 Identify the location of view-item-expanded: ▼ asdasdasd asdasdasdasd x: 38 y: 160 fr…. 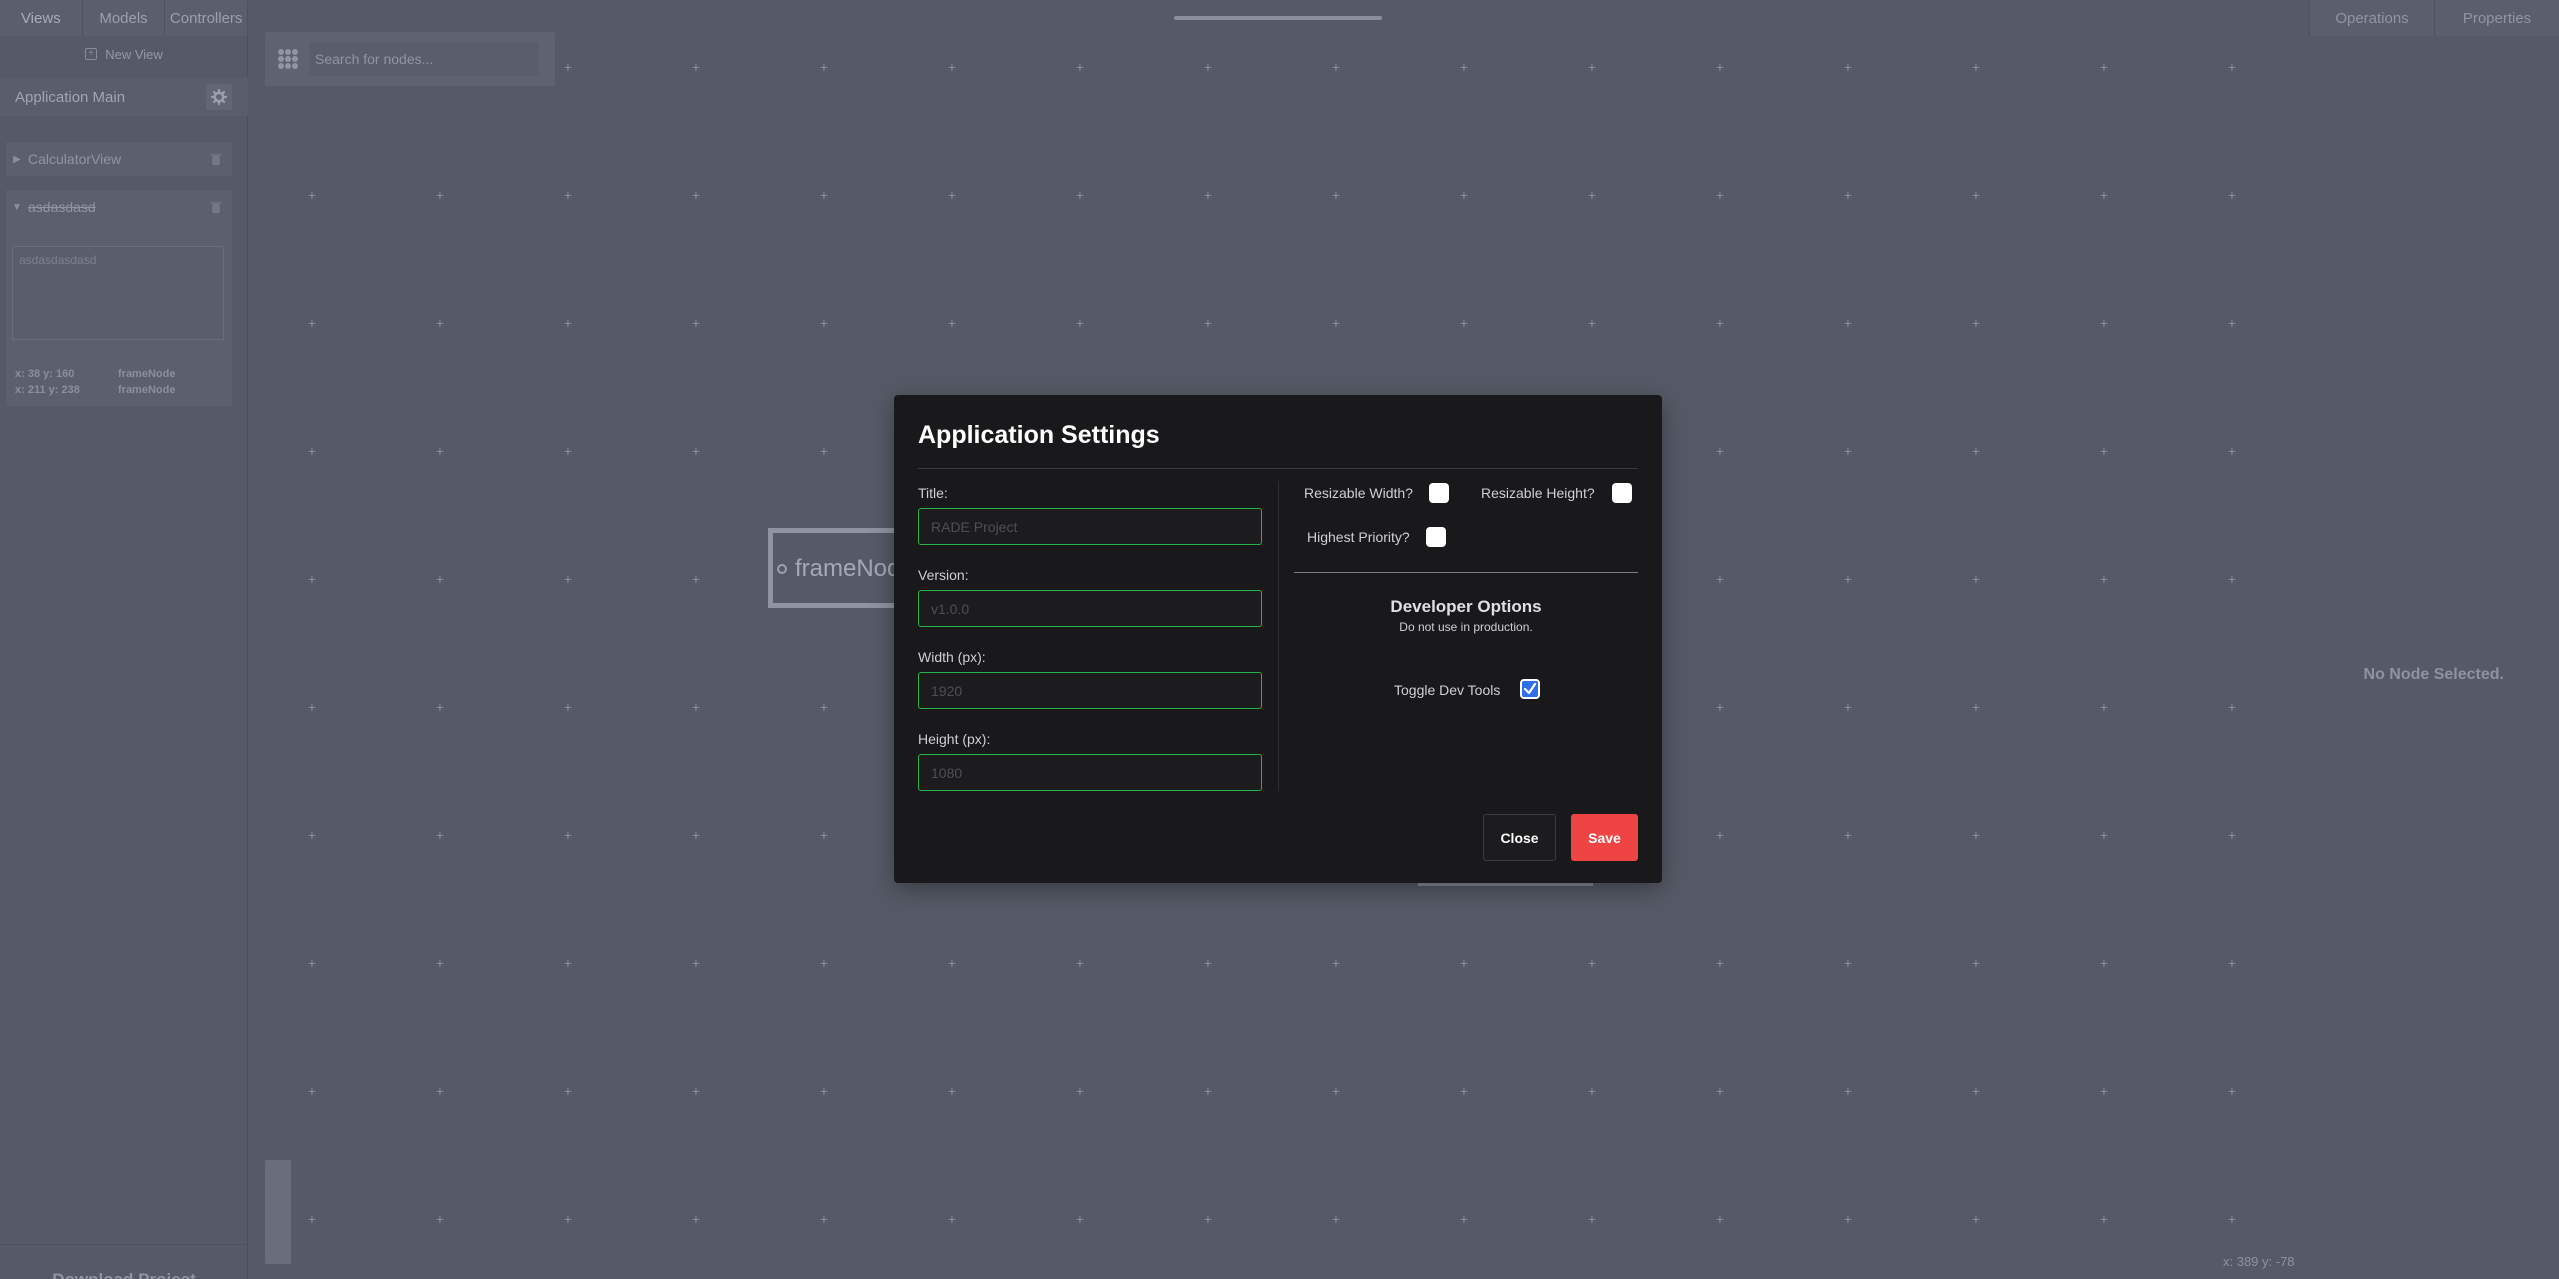
(119, 298).